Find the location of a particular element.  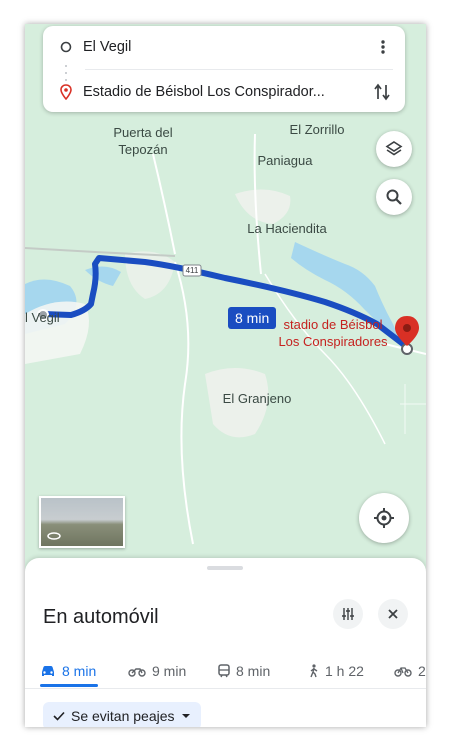

layers-button is located at coordinates (394, 149).